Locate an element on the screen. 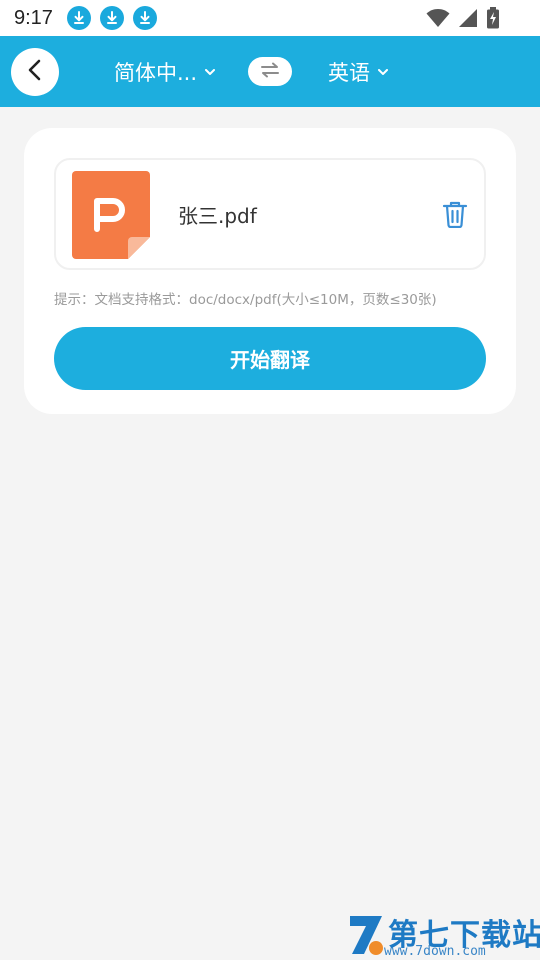  status-indicators is located at coordinates (463, 20).